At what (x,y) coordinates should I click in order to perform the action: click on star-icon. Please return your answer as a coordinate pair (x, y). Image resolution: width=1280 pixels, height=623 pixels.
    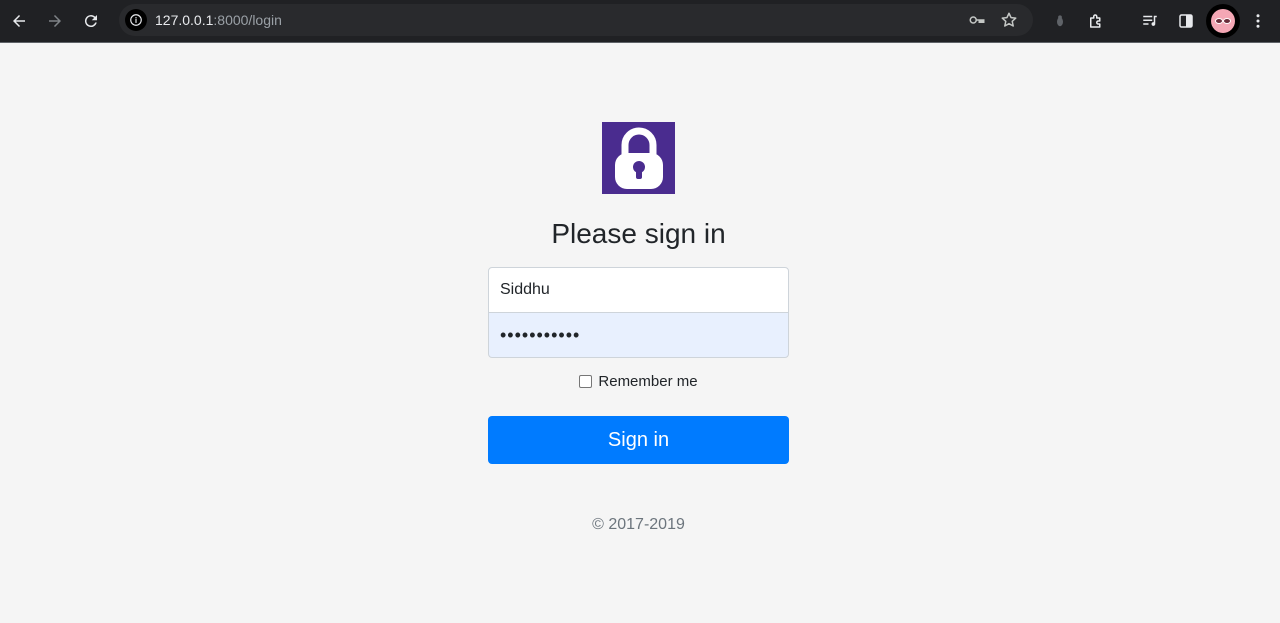
    Looking at the image, I should click on (1009, 20).